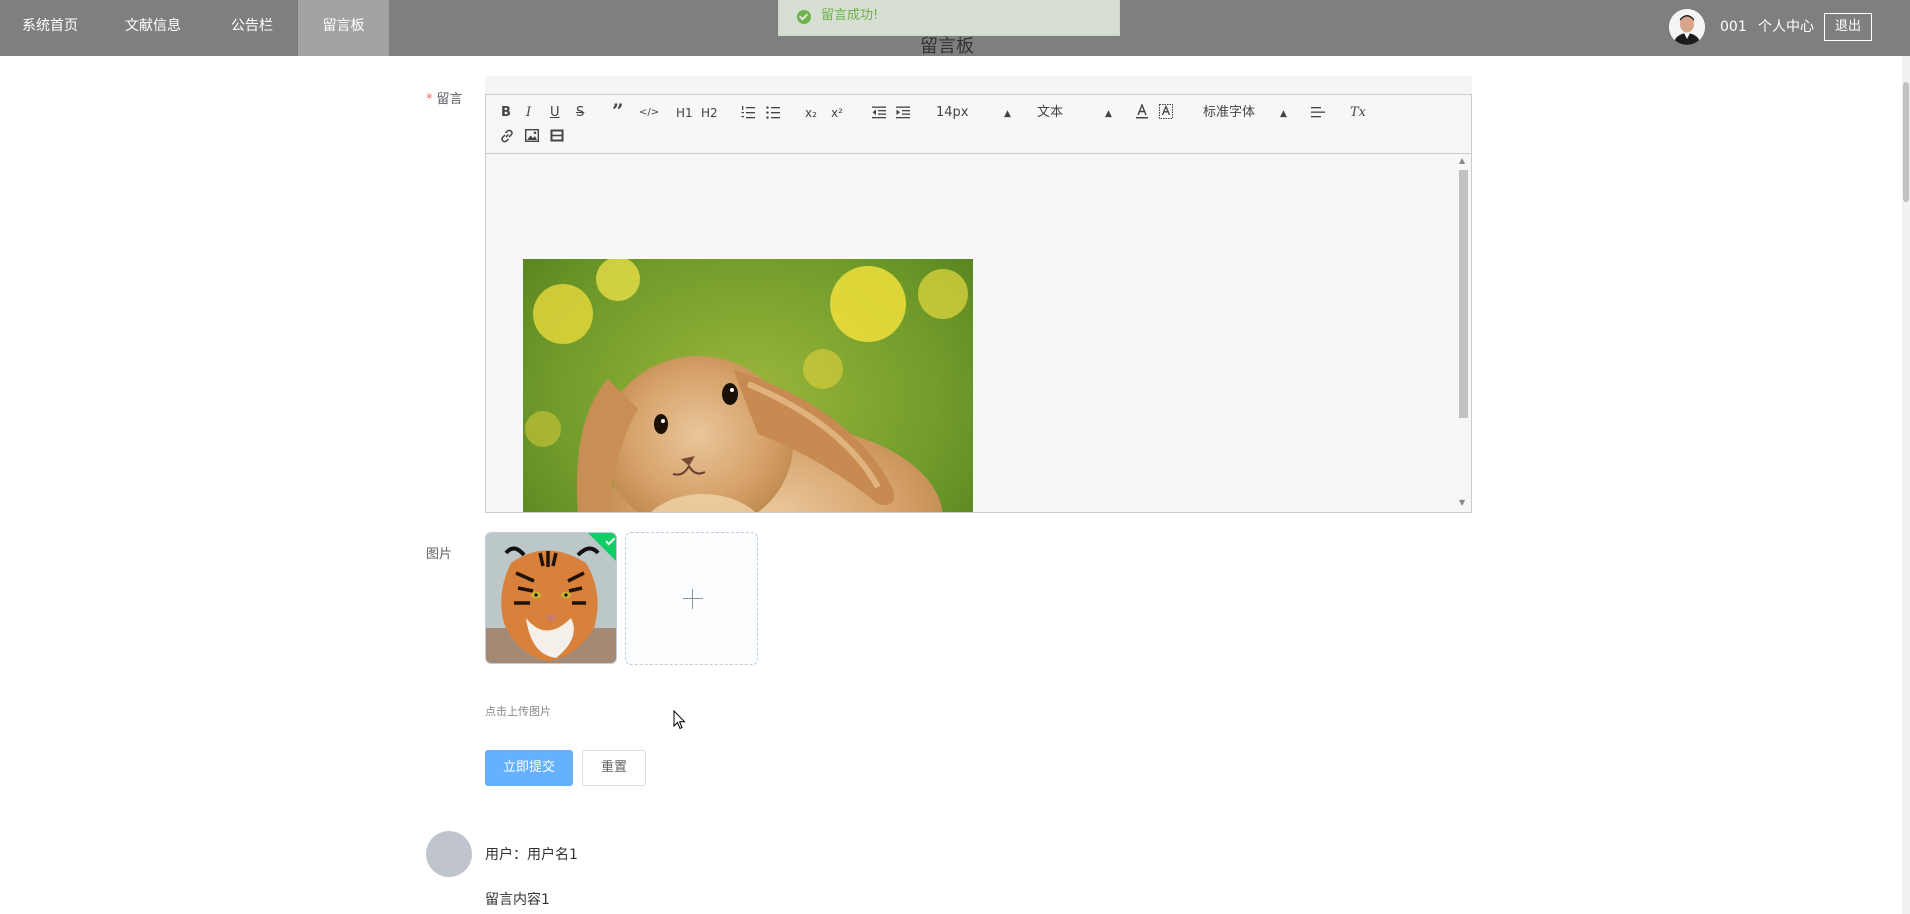 The width and height of the screenshot is (1910, 914). Describe the element at coordinates (580, 113) in the screenshot. I see `strike-button: S` at that location.